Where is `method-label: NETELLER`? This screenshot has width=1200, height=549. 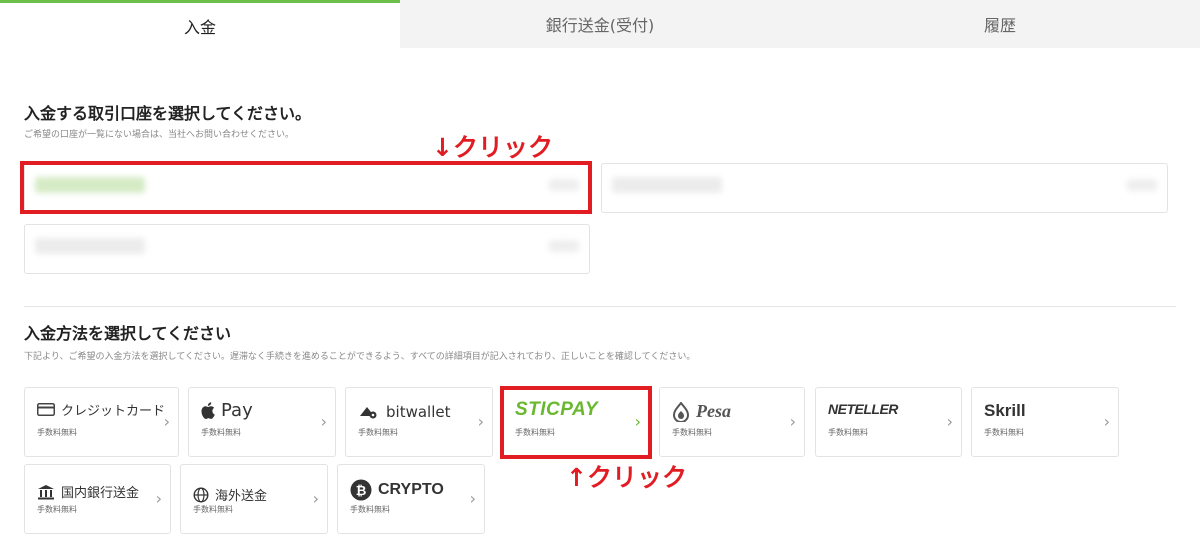 method-label: NETELLER is located at coordinates (863, 409).